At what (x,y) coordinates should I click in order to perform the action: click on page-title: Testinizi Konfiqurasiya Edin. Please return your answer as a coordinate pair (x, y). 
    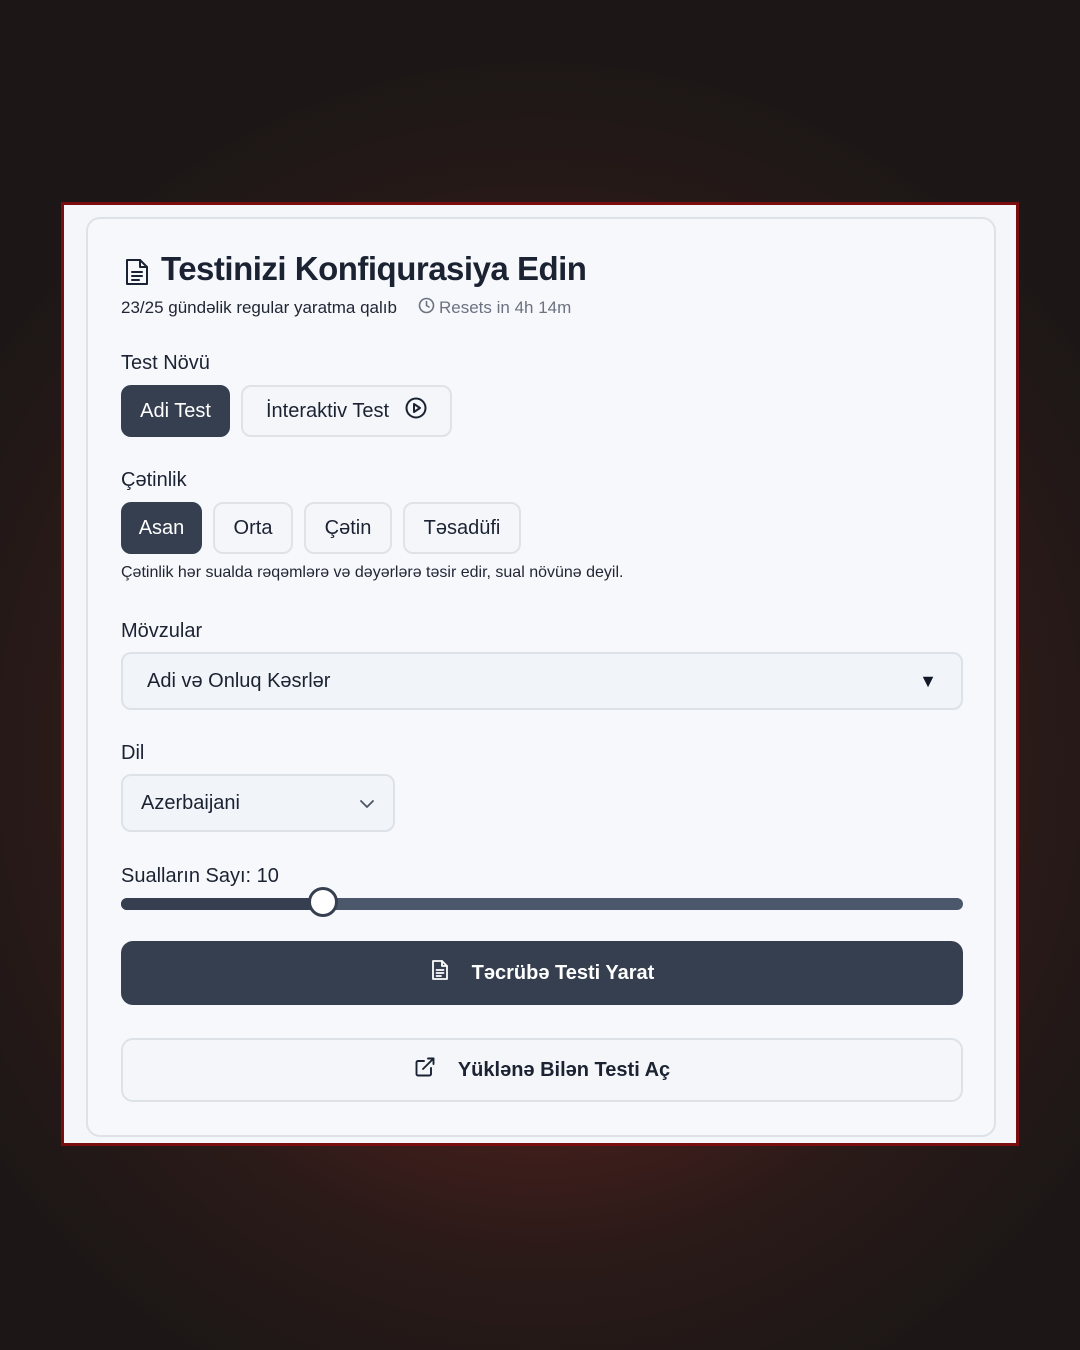
    Looking at the image, I should click on (374, 268).